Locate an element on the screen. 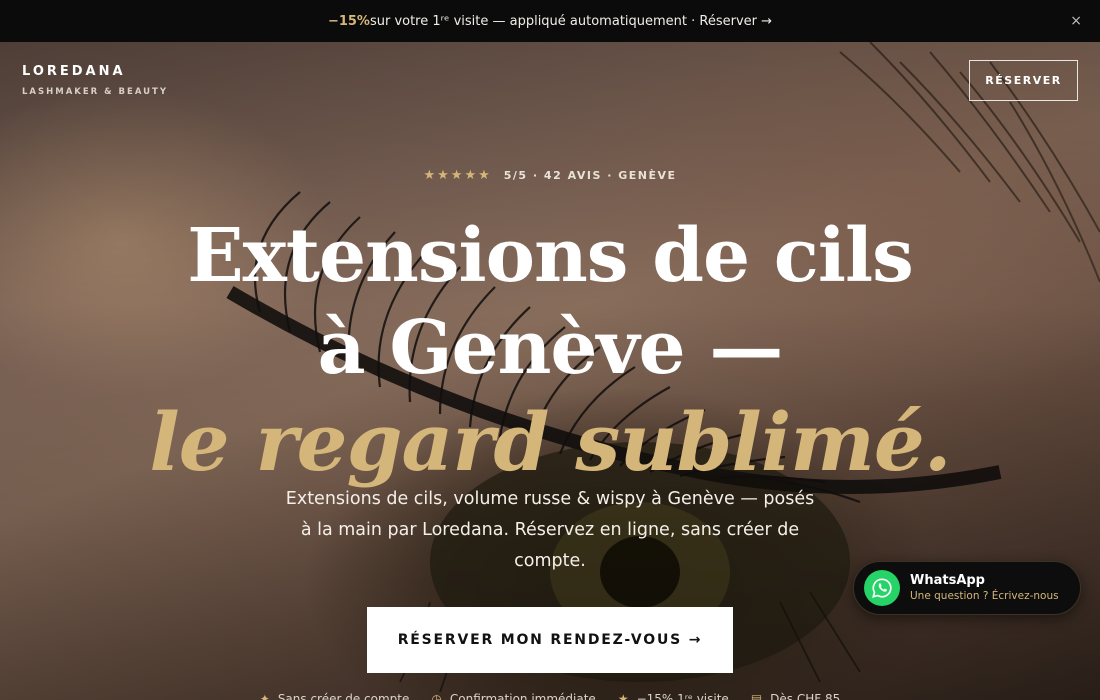 This screenshot has width=1100, height=700. whatsapp-chat-button: WhatsApp Une question ? Écrivez-nous is located at coordinates (967, 588).